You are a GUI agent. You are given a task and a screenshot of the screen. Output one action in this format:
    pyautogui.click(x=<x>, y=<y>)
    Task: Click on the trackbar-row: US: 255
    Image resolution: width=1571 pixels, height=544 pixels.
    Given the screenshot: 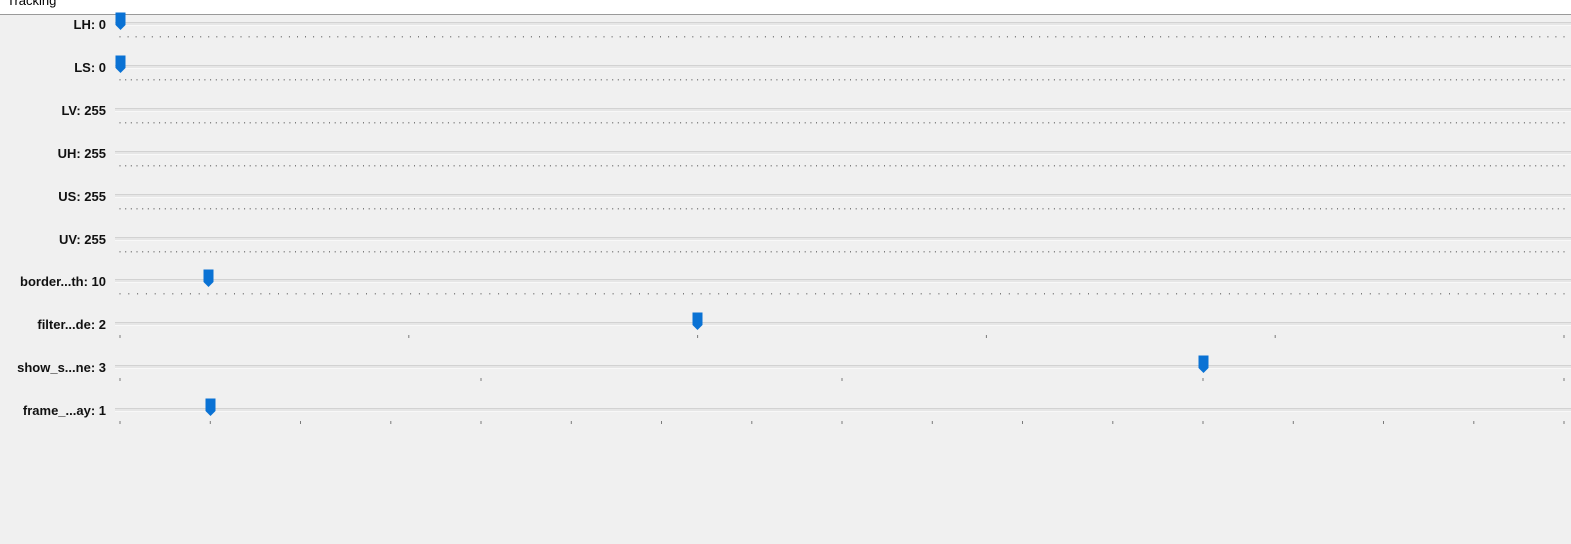 What is the action you would take?
    pyautogui.click(x=785, y=209)
    